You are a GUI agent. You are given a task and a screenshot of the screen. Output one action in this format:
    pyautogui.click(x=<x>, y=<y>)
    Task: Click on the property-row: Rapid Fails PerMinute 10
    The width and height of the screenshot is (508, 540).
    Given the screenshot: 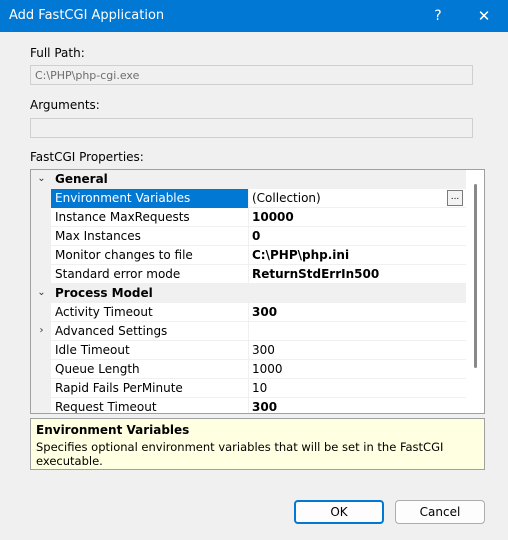 What is the action you would take?
    pyautogui.click(x=248, y=388)
    